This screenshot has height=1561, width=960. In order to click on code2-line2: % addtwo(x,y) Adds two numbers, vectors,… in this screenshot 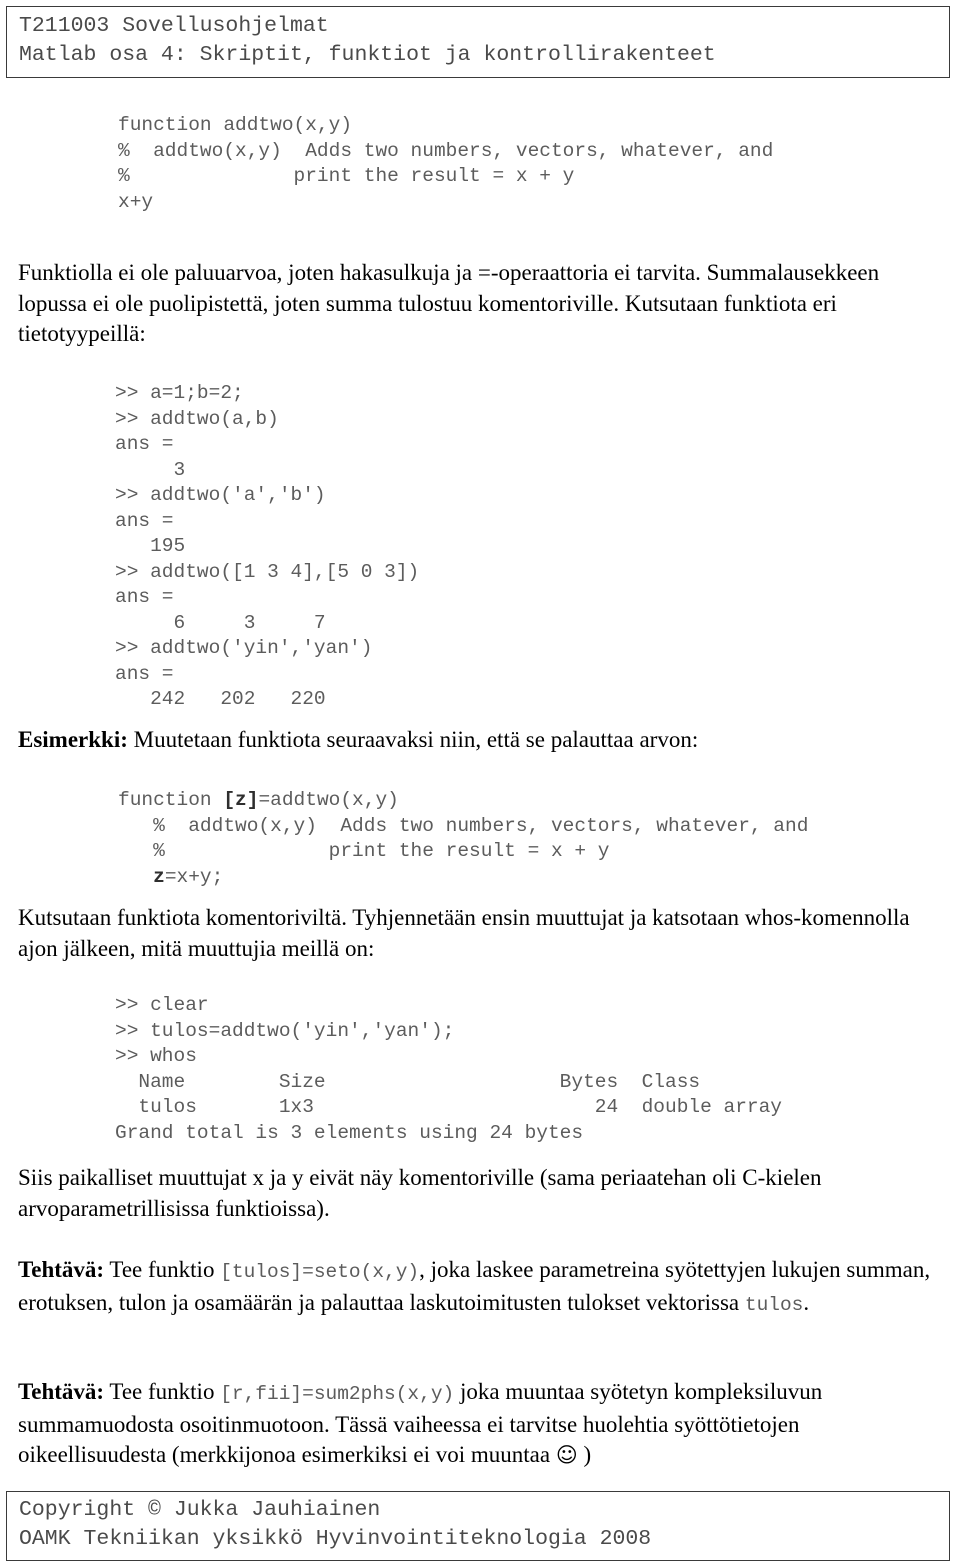, I will do `click(463, 825)`.